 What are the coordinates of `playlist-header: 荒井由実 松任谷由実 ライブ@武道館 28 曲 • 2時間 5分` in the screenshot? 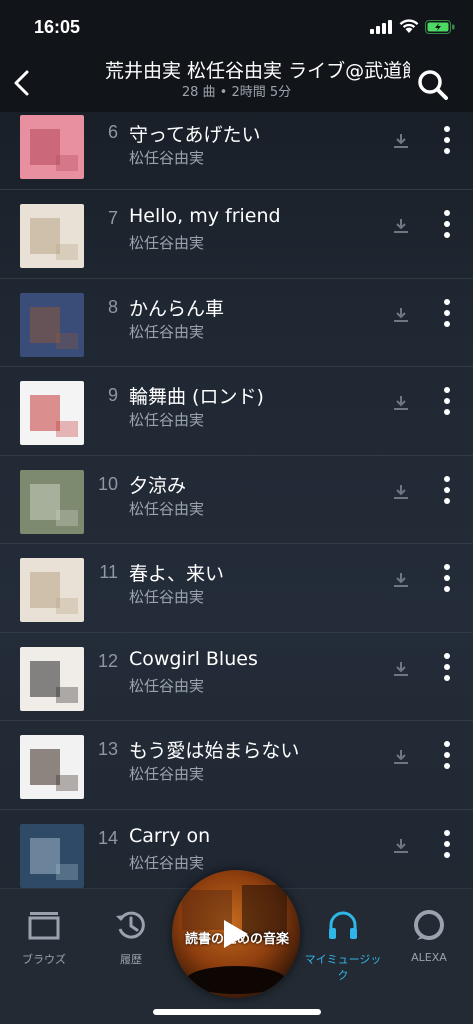 It's located at (236, 82).